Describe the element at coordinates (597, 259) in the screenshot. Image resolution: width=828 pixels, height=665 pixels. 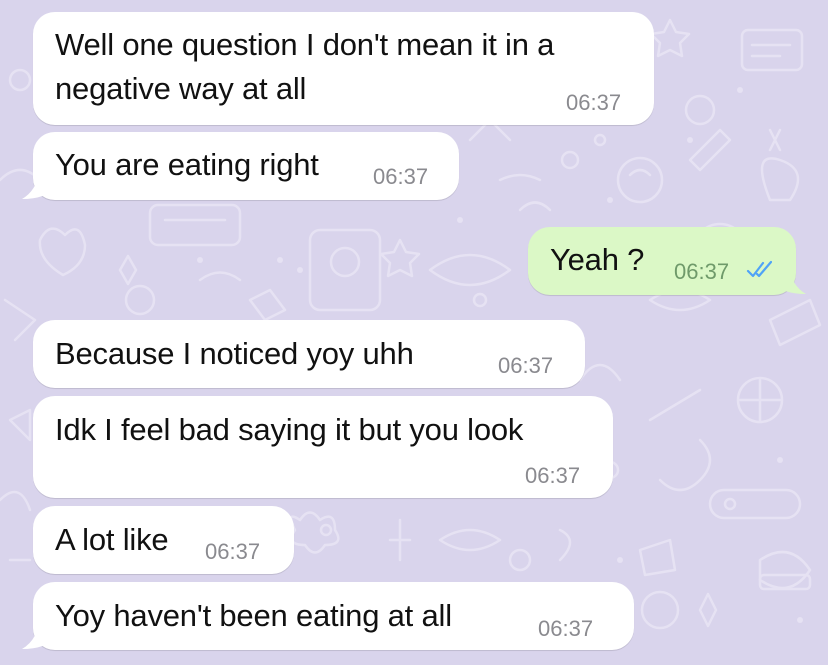
I see `message-text: Yeah ?` at that location.